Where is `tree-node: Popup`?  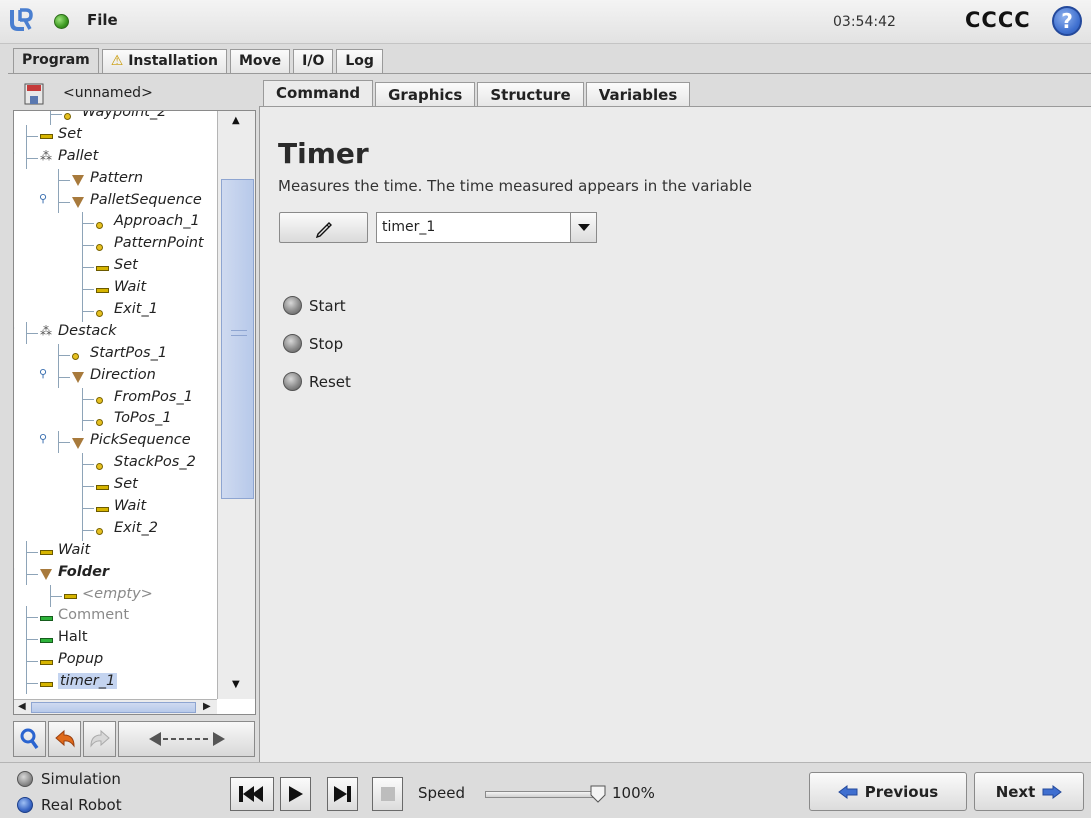 tree-node: Popup is located at coordinates (115, 661).